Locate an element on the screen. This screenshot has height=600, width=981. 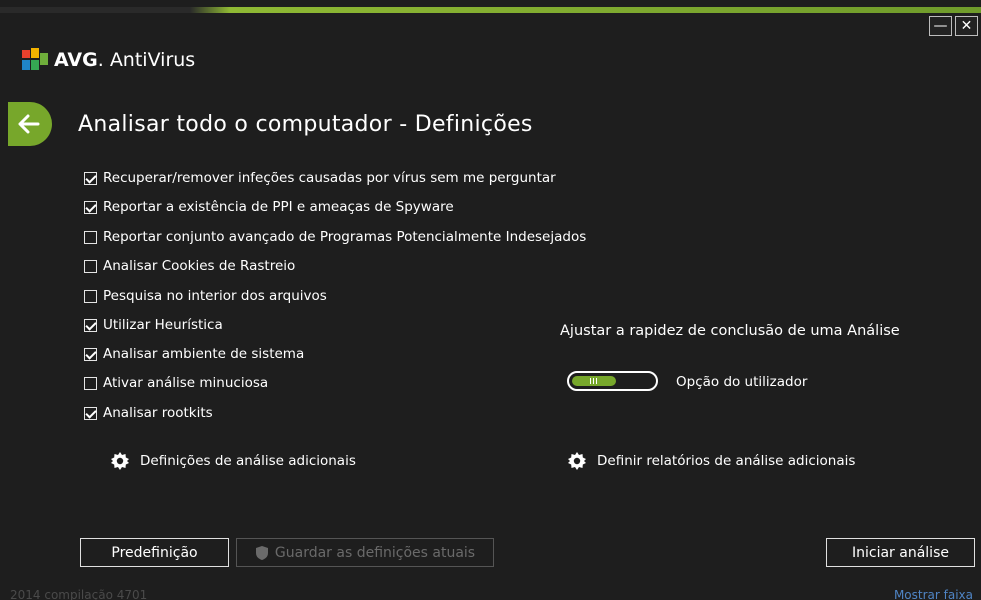
brand-name: AVG is located at coordinates (76, 60).